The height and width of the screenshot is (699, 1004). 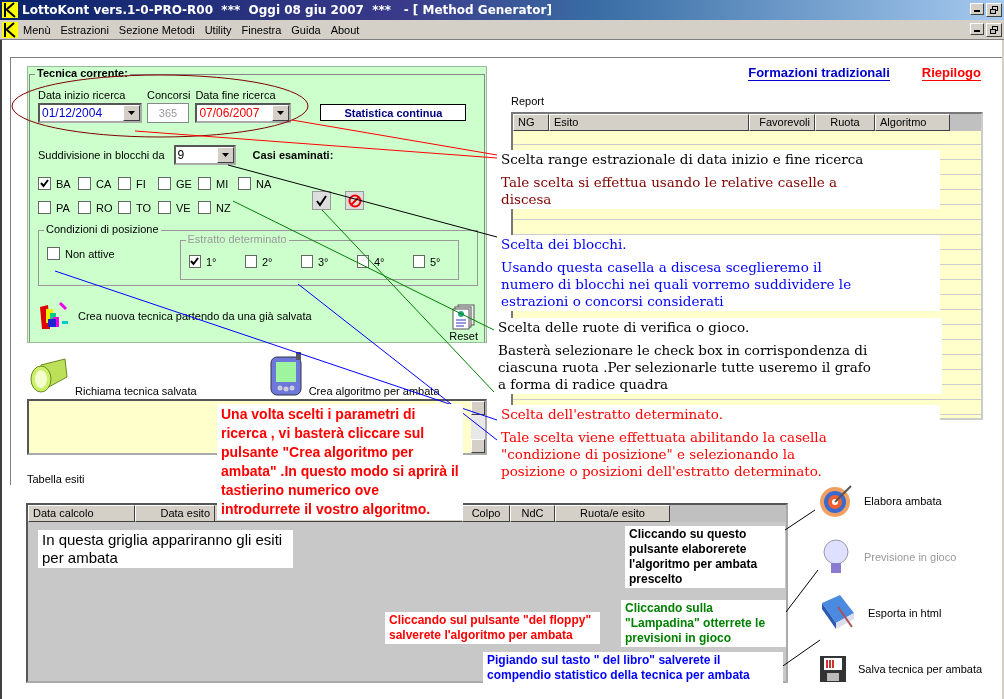 I want to click on group-title: Tecnica corrente:, so click(x=82, y=73).